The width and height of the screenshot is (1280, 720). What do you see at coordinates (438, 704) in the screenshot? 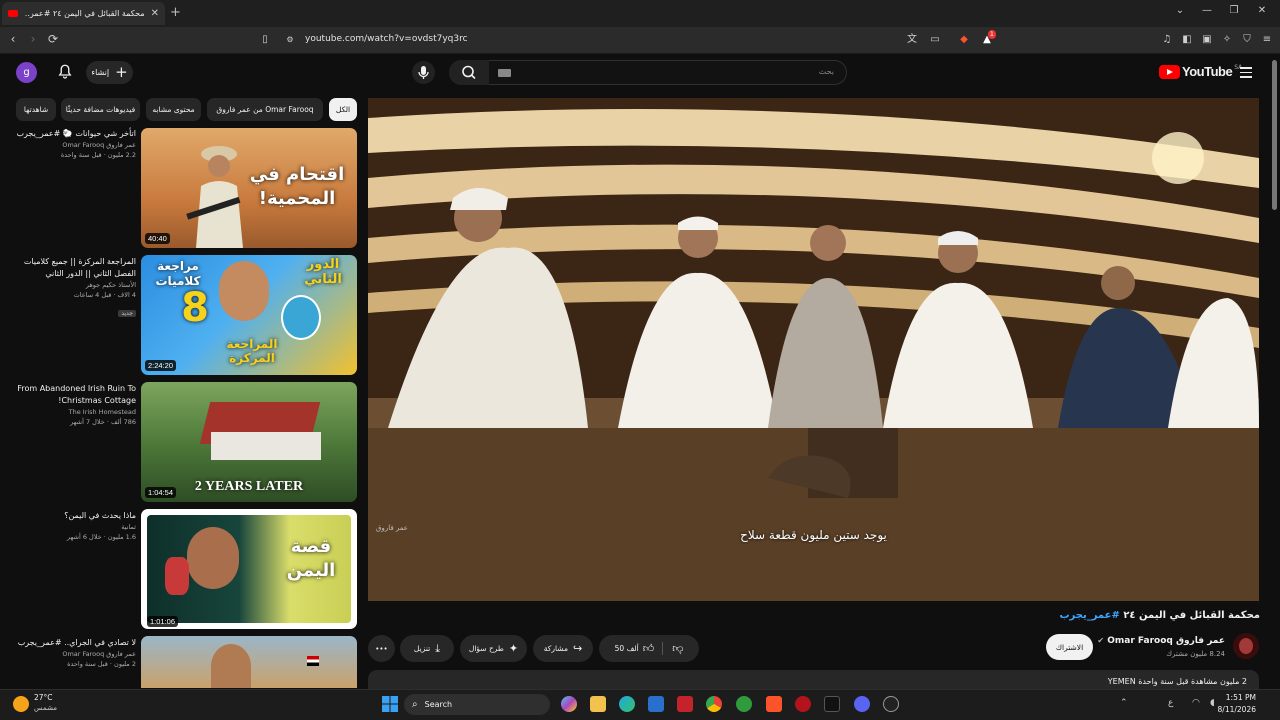
I see `taskbar-search-label: Search` at bounding box center [438, 704].